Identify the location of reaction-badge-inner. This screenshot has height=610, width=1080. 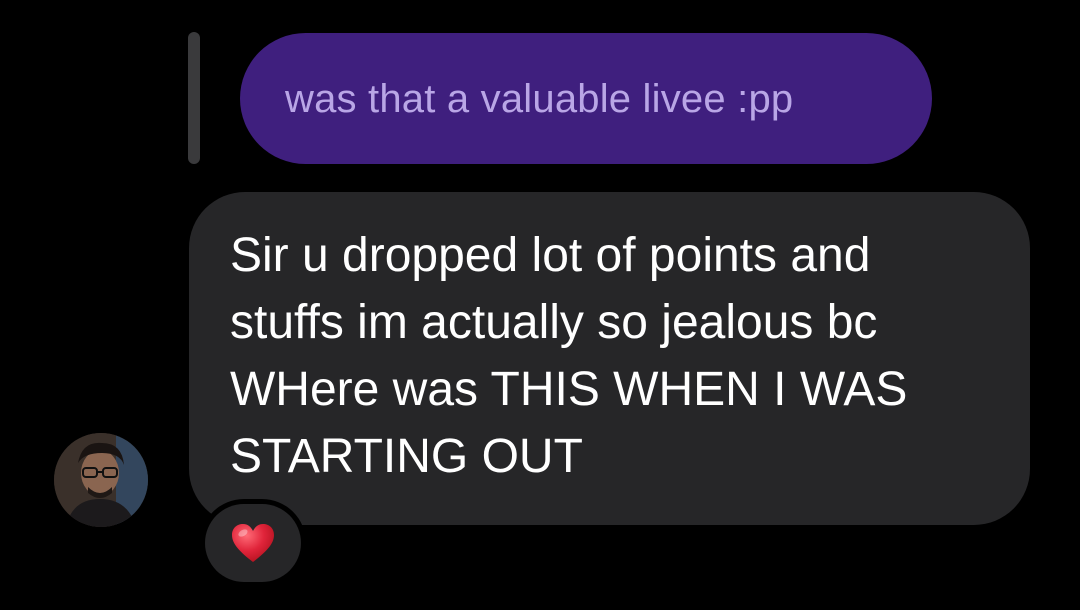
(253, 543).